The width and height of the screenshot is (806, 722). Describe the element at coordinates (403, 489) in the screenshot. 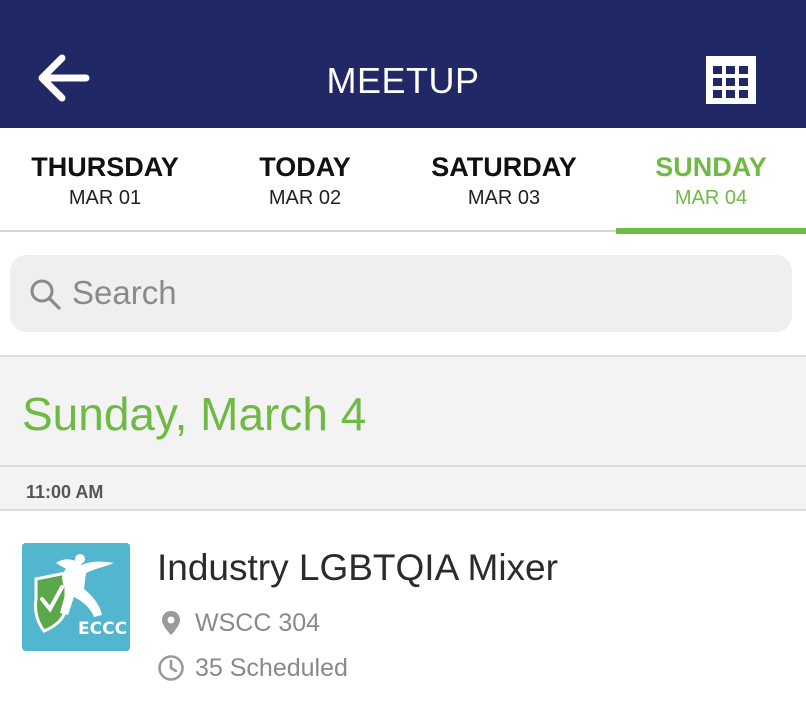

I see `time-slot-header: 11:00 AM` at that location.